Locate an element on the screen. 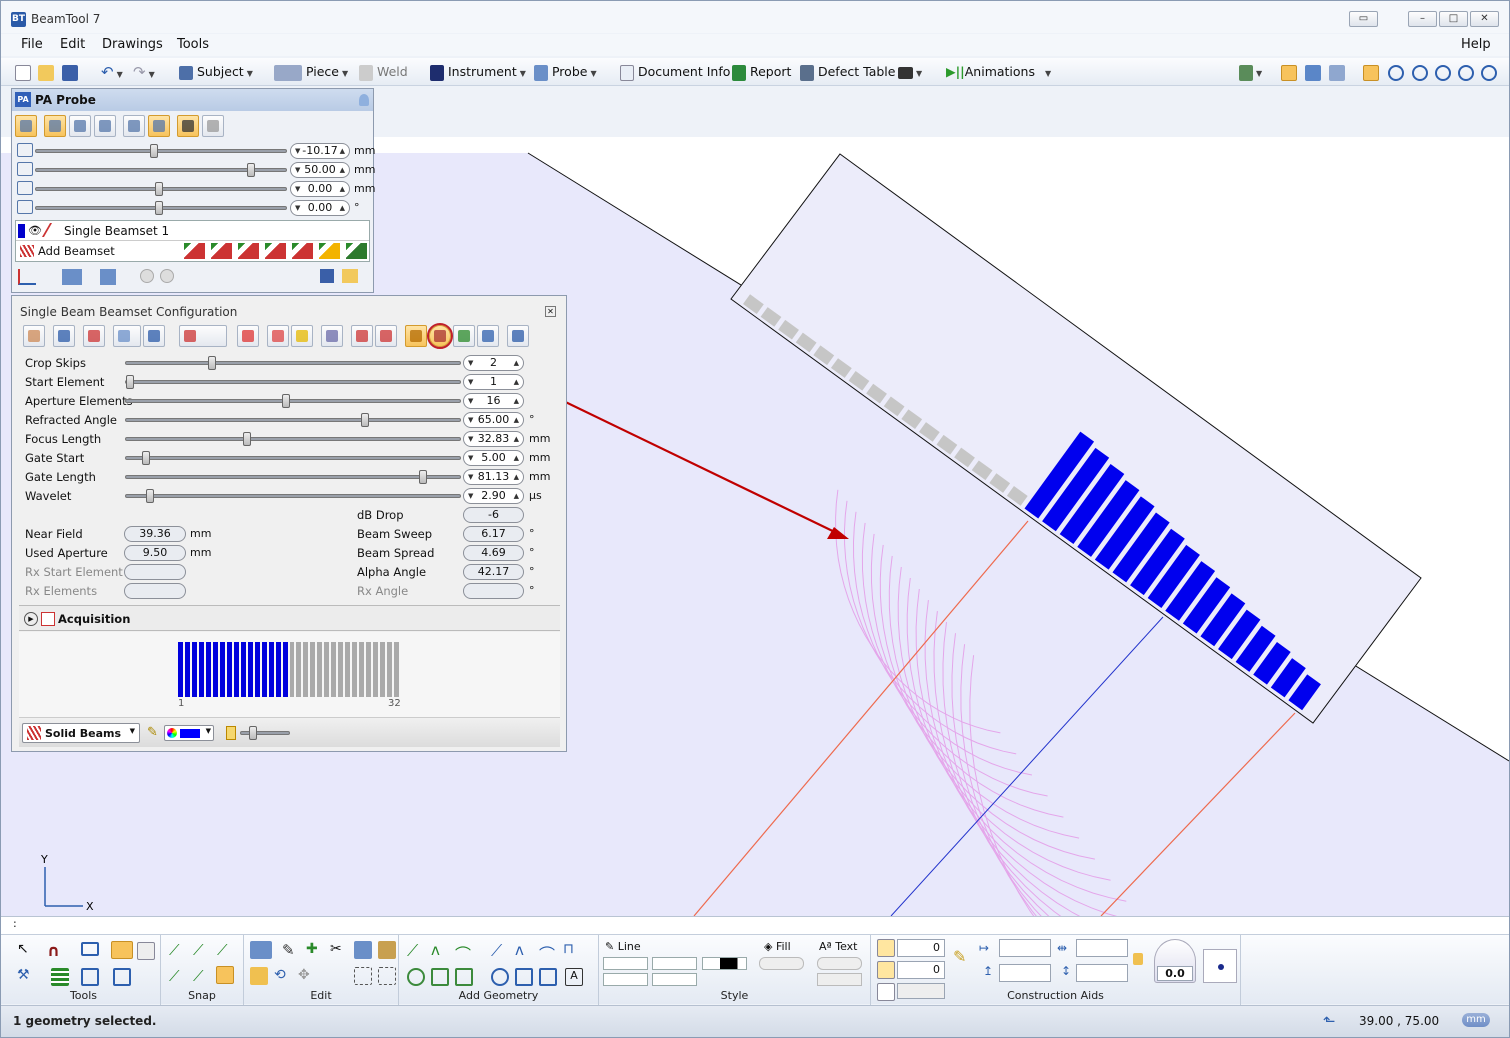 The width and height of the screenshot is (1510, 1038). beam-color-picker: ▼ is located at coordinates (189, 733).